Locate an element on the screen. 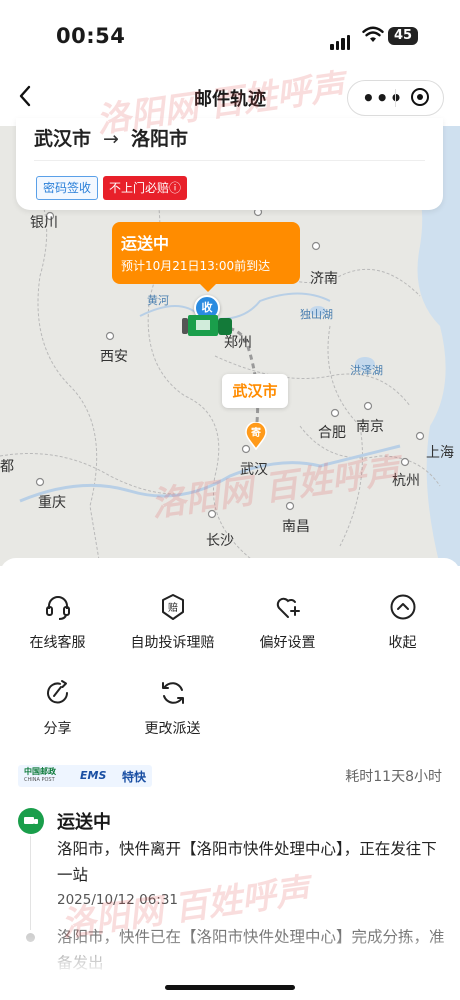 This screenshot has height=1000, width=460. map-city-label: 西安 is located at coordinates (114, 357).